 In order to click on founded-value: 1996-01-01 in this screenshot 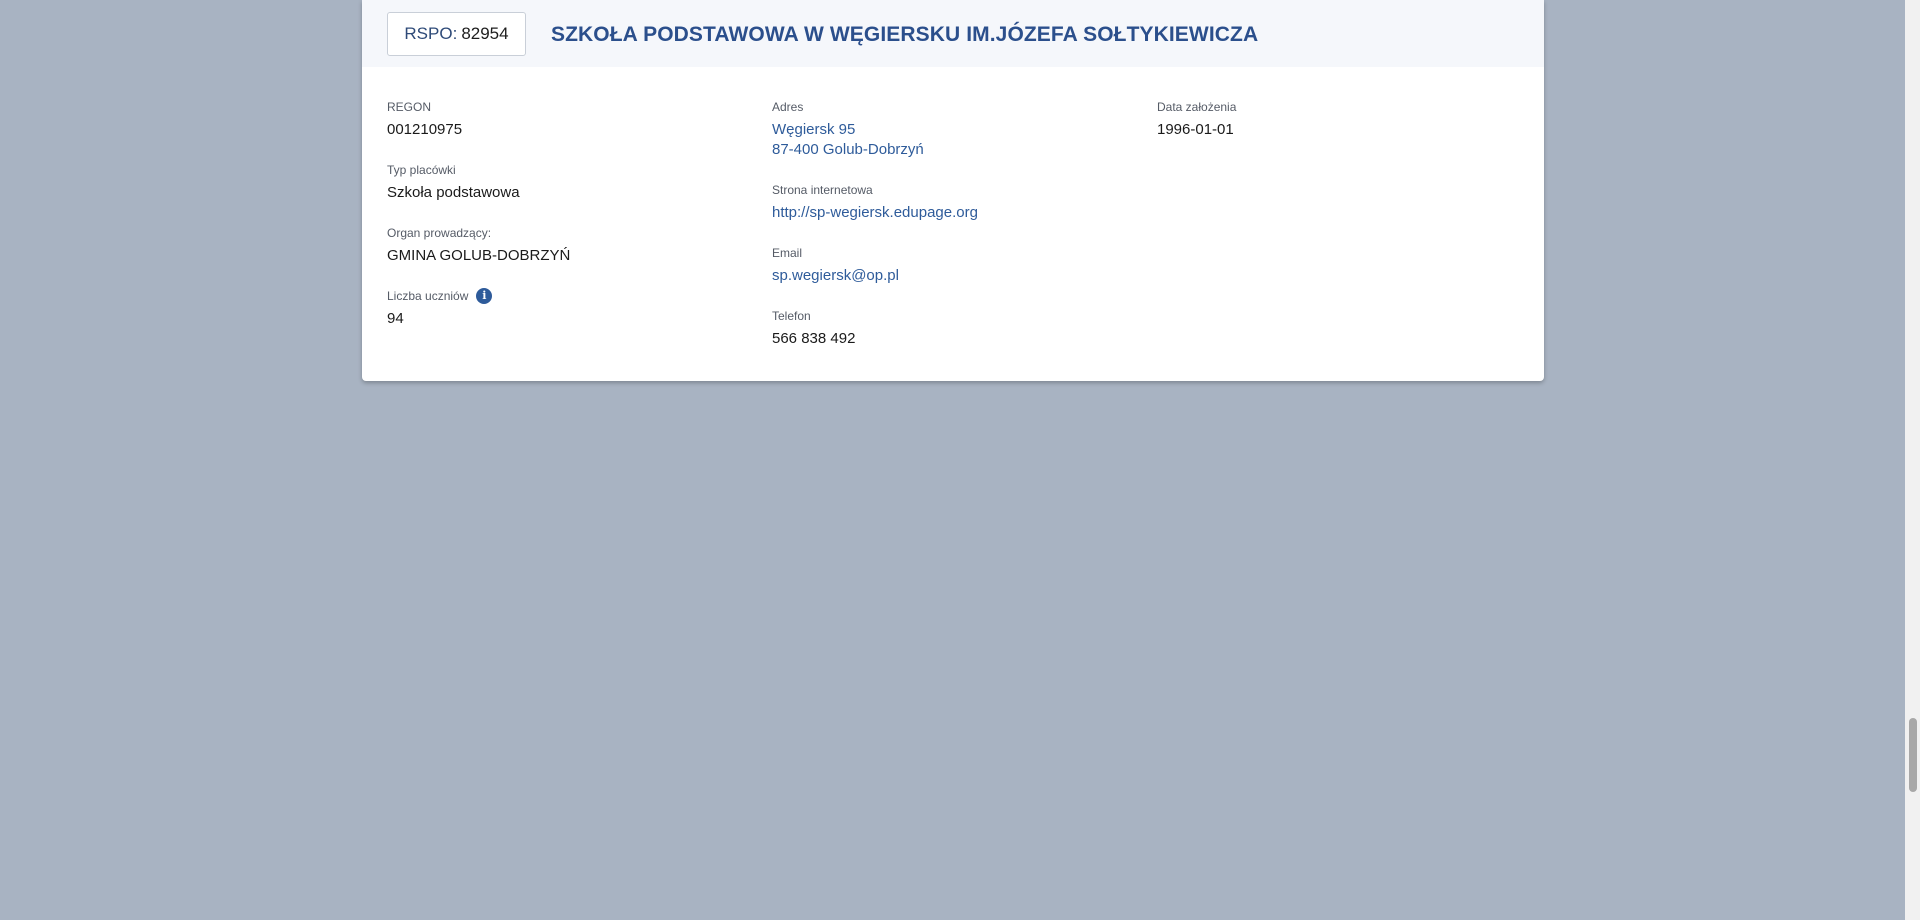, I will do `click(1195, 129)`.